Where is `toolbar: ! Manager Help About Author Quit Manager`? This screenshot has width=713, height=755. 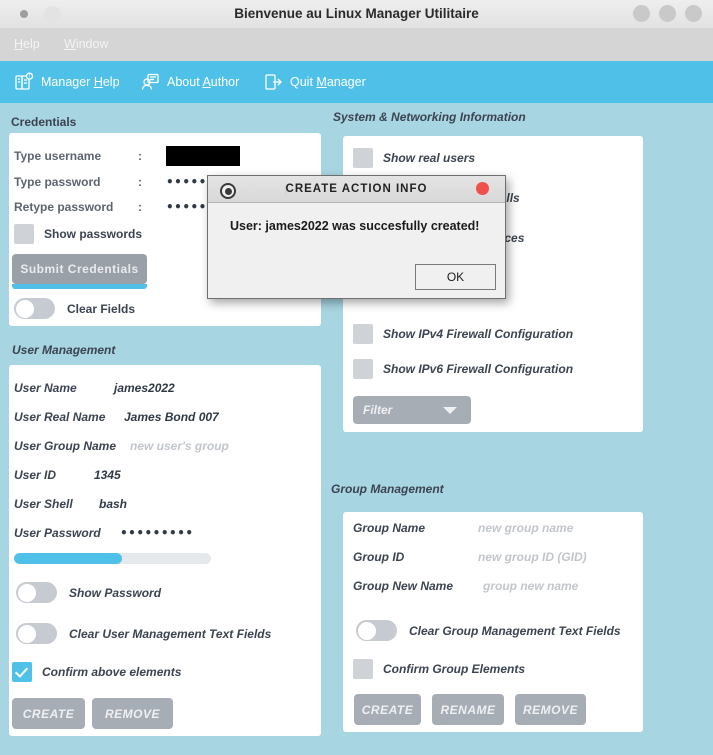 toolbar: ! Manager Help About Author Quit Manager is located at coordinates (356, 82).